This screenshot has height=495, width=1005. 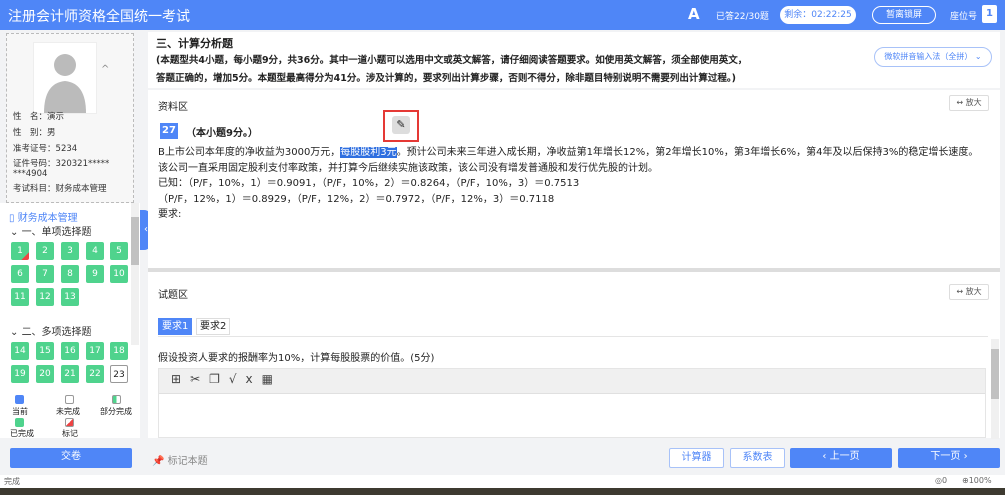 What do you see at coordinates (60, 189) in the screenshot?
I see `info-subject: 考试科目：财务成本管理` at bounding box center [60, 189].